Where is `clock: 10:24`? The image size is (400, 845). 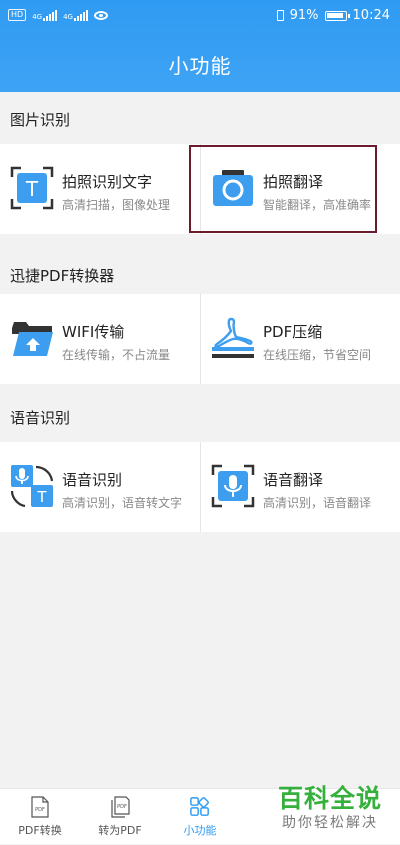 clock: 10:24 is located at coordinates (371, 15).